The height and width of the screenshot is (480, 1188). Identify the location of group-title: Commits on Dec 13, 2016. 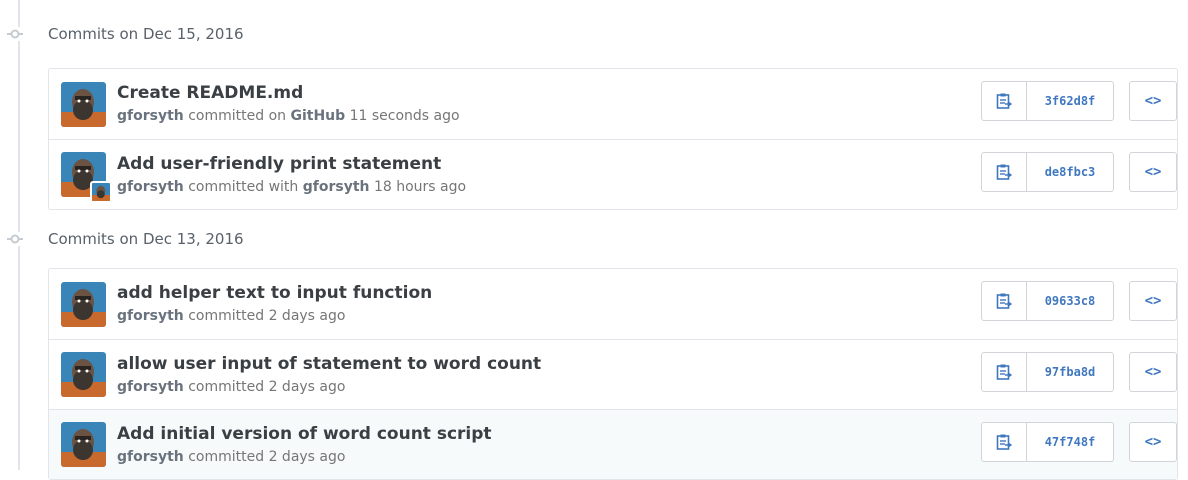
(146, 239).